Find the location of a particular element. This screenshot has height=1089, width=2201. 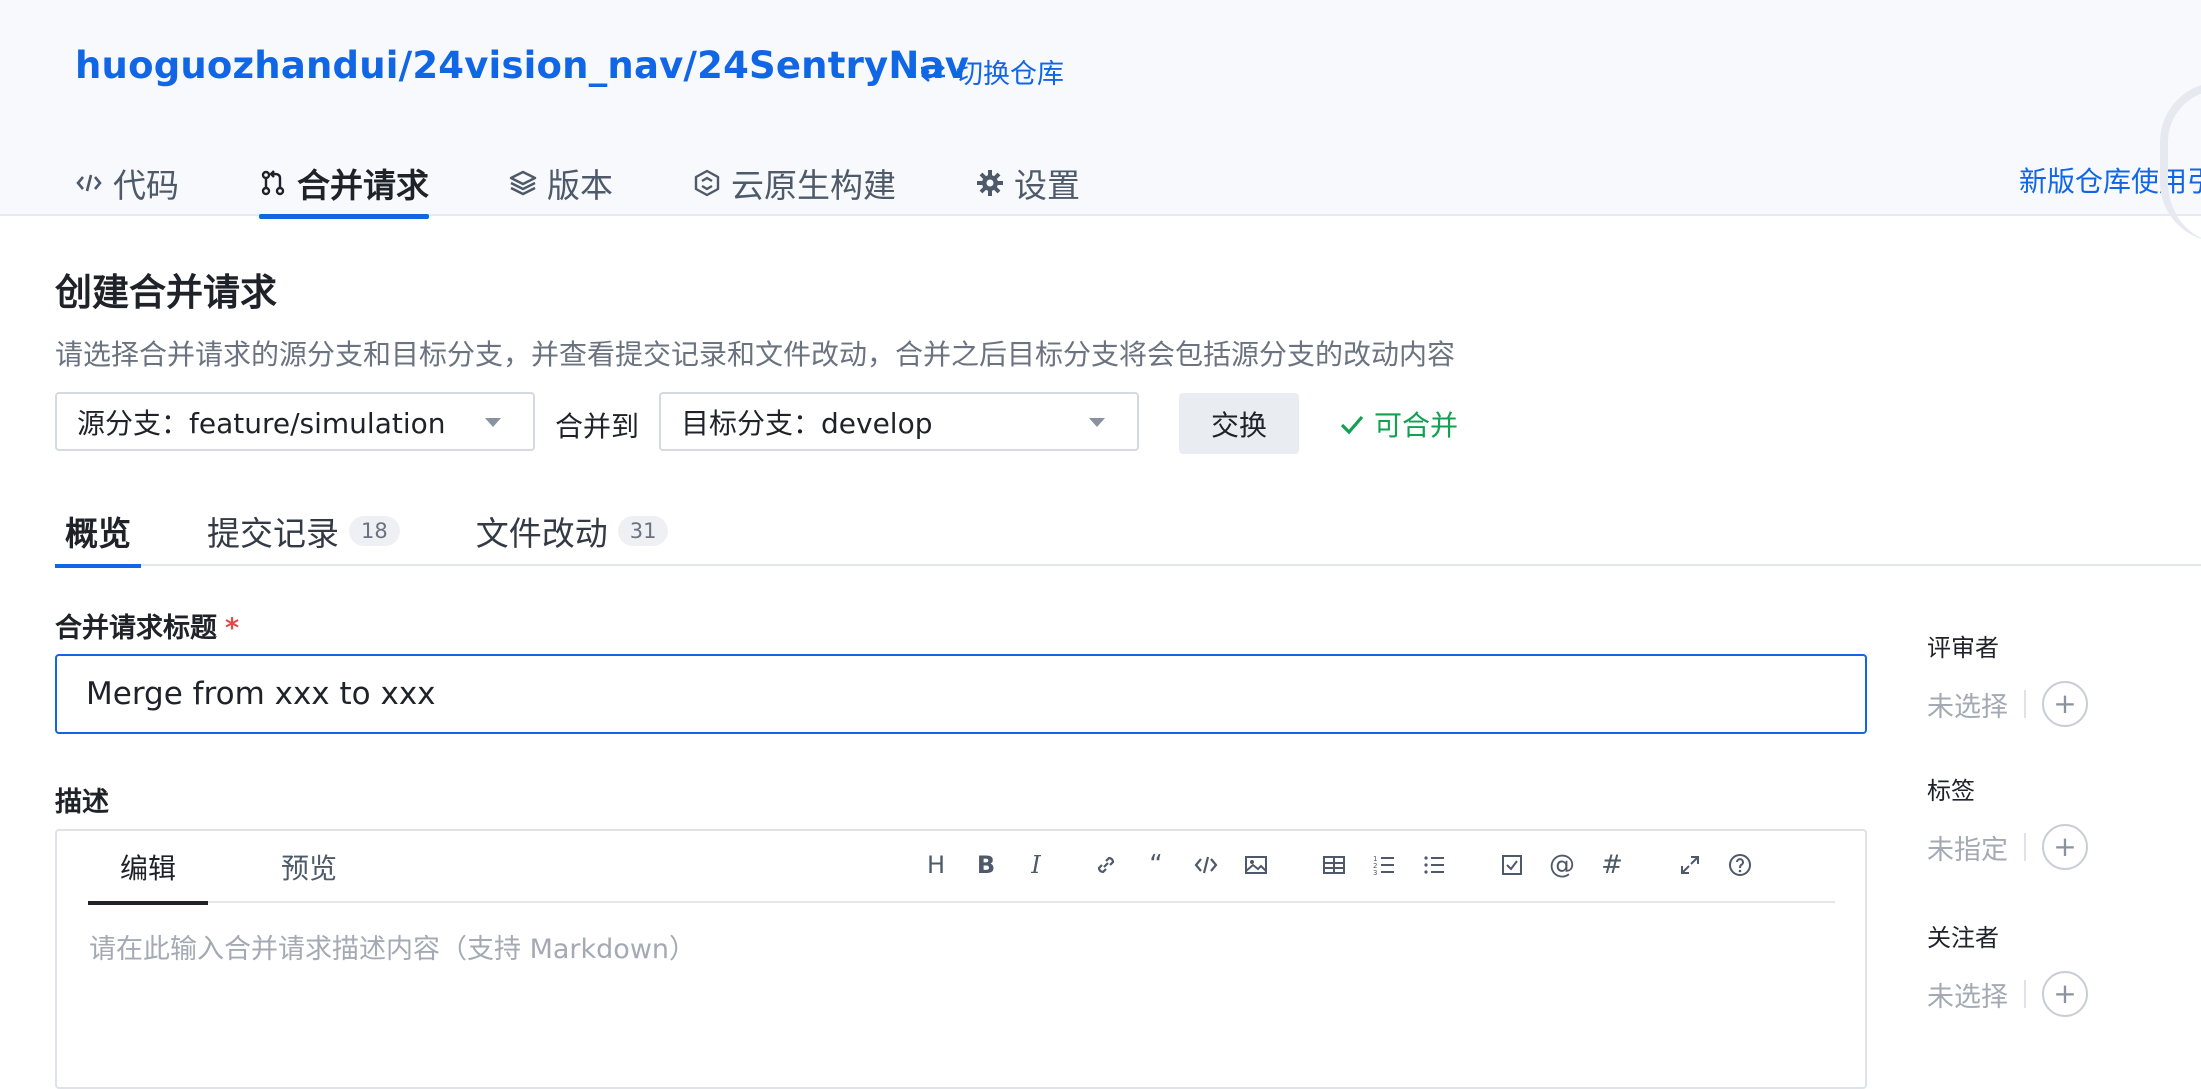

add-label-button: + is located at coordinates (2065, 847).